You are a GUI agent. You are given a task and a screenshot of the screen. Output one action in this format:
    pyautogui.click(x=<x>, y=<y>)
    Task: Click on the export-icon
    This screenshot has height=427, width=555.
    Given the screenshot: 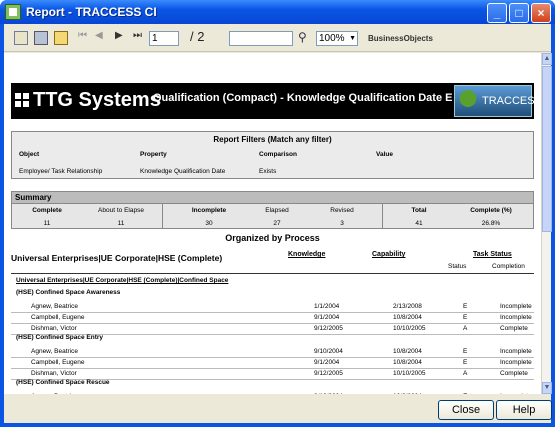 What is the action you would take?
    pyautogui.click(x=21, y=38)
    